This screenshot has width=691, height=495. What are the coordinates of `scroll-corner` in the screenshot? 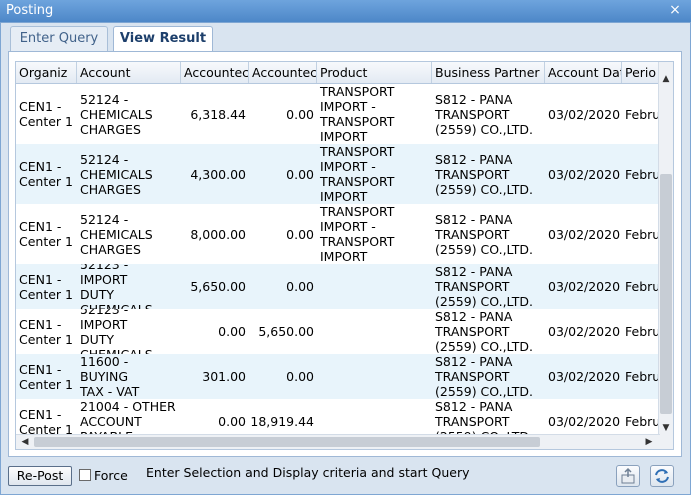 It's located at (666, 442).